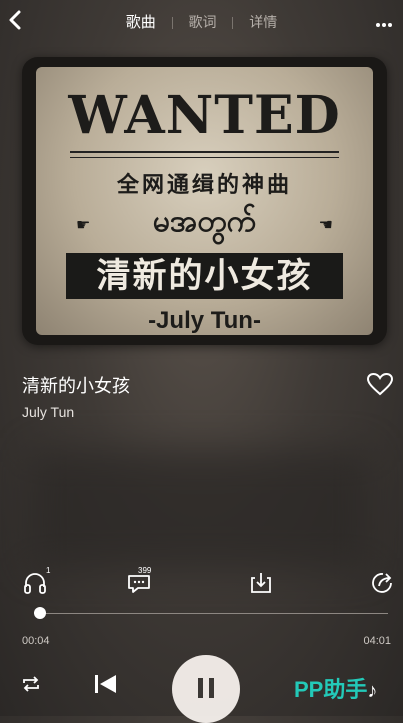 This screenshot has width=403, height=723. What do you see at coordinates (40, 613) in the screenshot?
I see `progress-thumb` at bounding box center [40, 613].